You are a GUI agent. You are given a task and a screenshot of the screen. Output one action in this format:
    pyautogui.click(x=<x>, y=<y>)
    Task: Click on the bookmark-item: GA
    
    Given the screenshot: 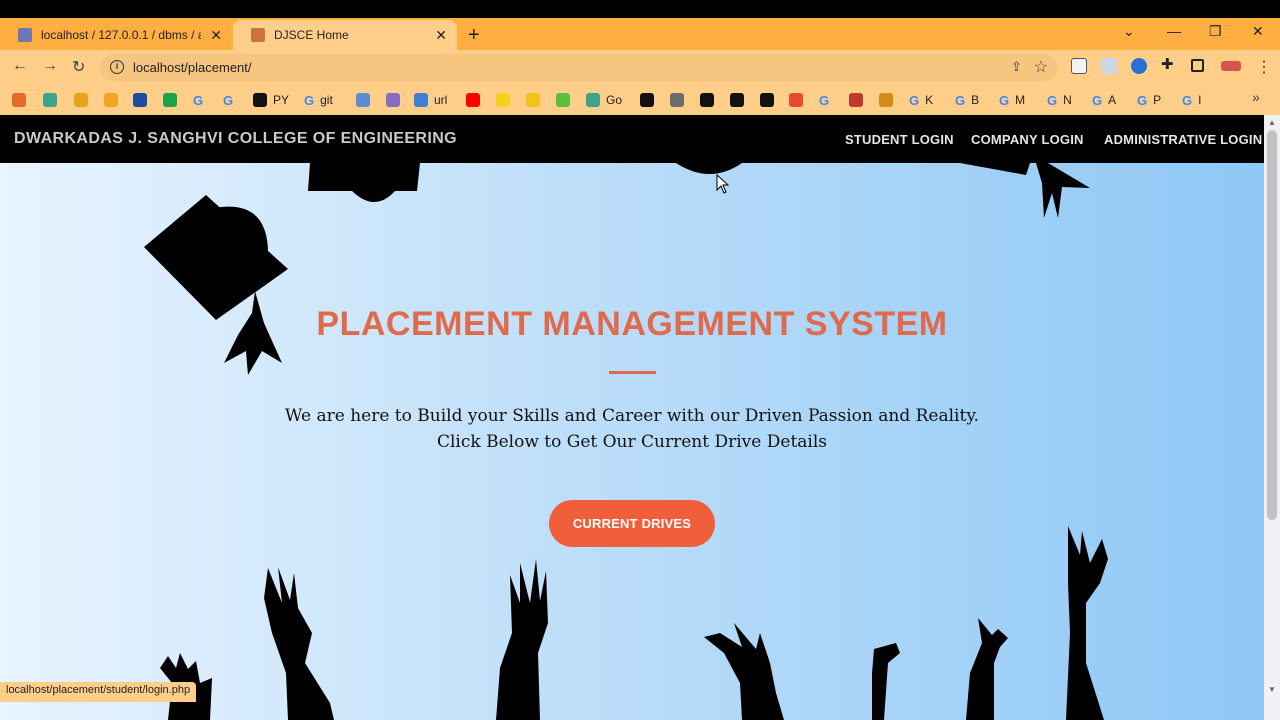 What is the action you would take?
    pyautogui.click(x=1104, y=100)
    